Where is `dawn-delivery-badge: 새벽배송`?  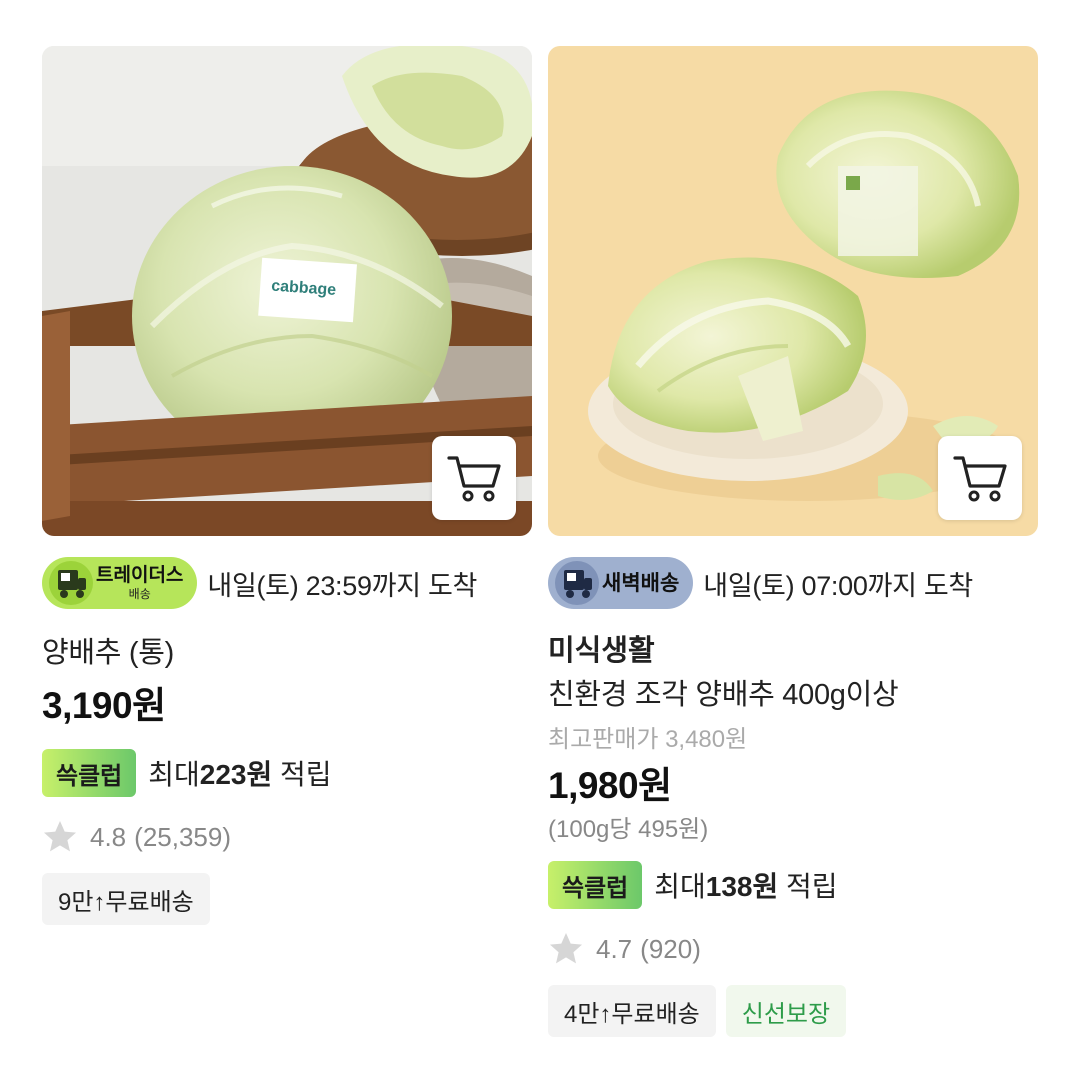 dawn-delivery-badge: 새벽배송 is located at coordinates (621, 583).